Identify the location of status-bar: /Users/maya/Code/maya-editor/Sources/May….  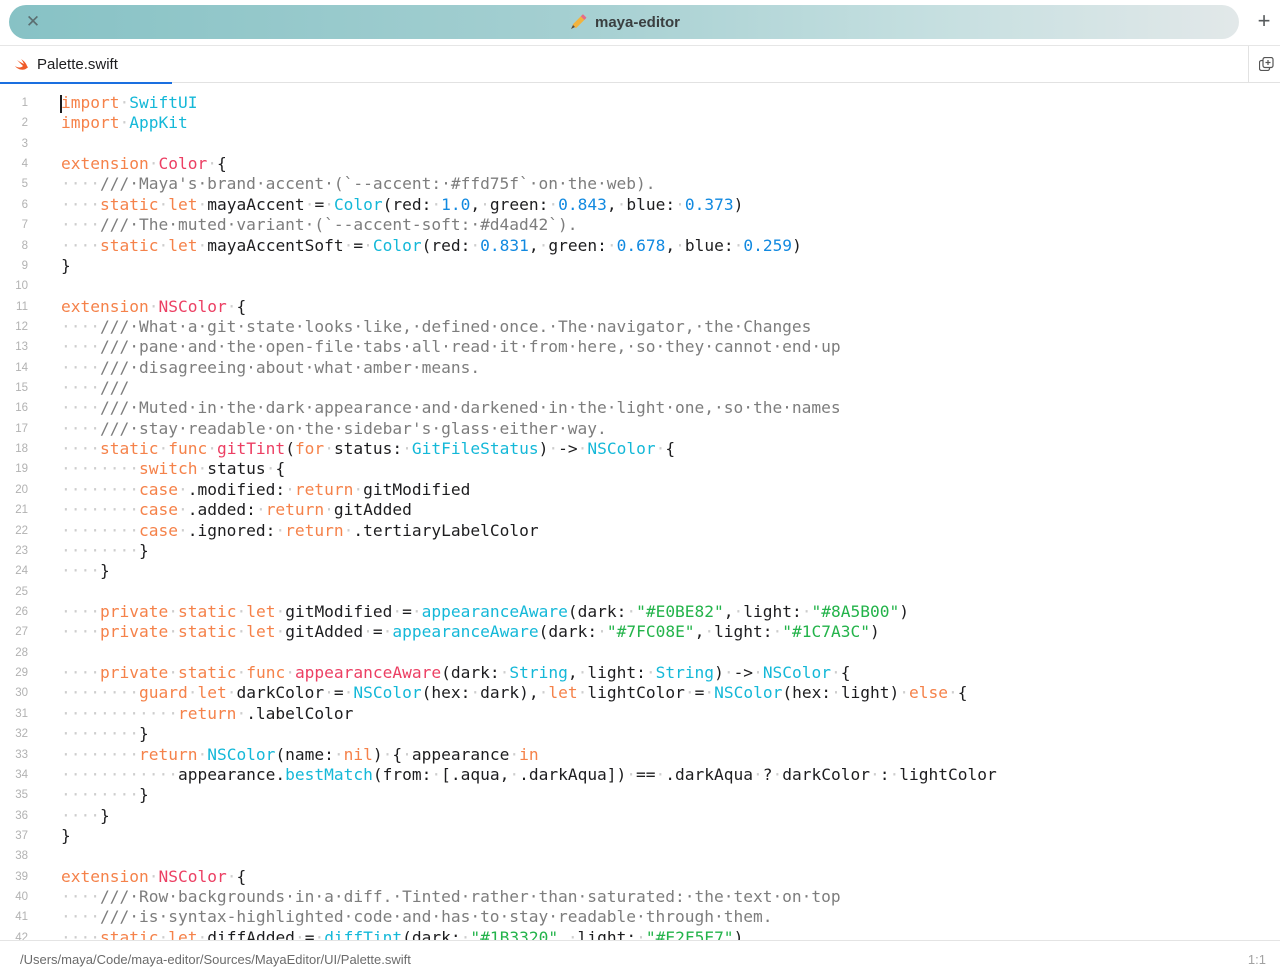
(640, 957).